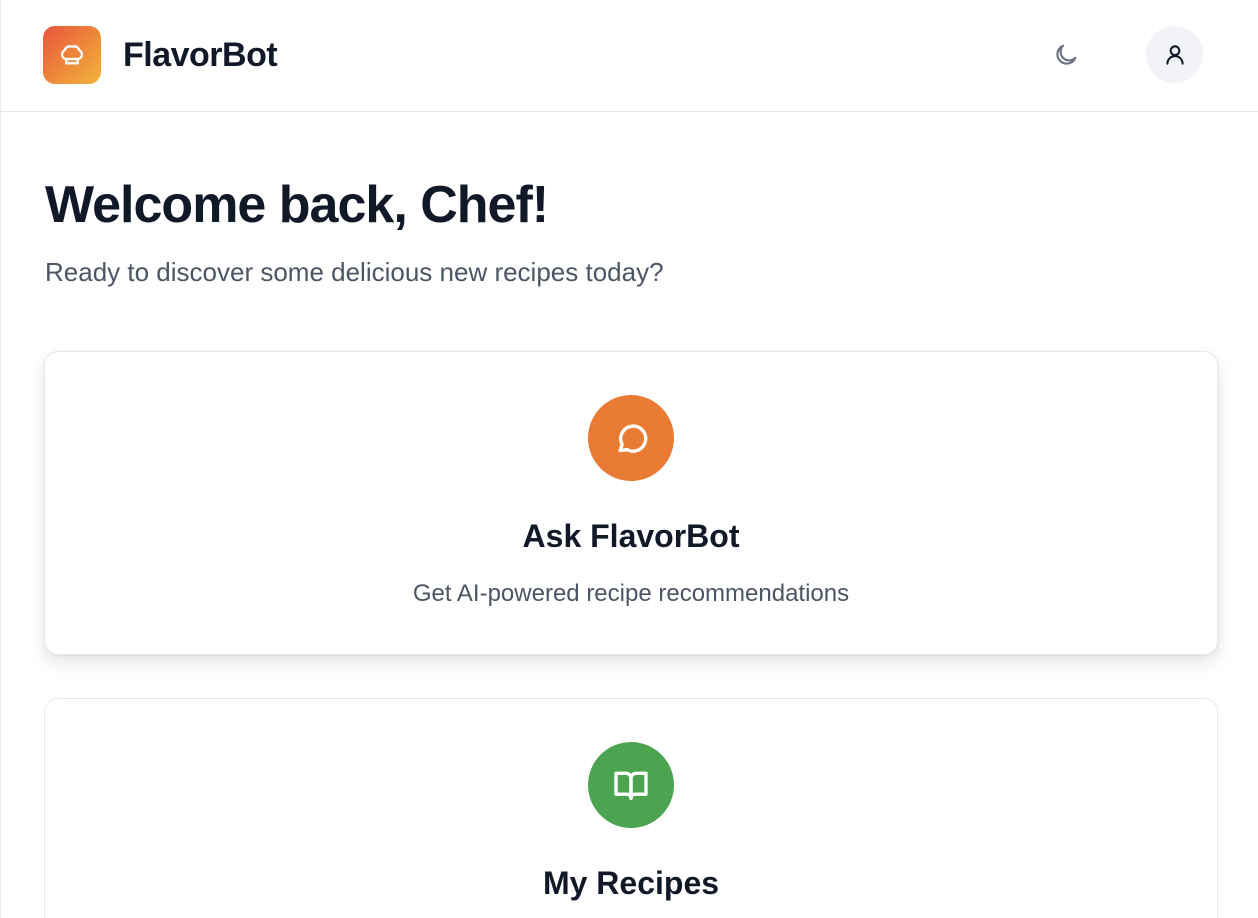  I want to click on theme-toggle-button, so click(1066, 55).